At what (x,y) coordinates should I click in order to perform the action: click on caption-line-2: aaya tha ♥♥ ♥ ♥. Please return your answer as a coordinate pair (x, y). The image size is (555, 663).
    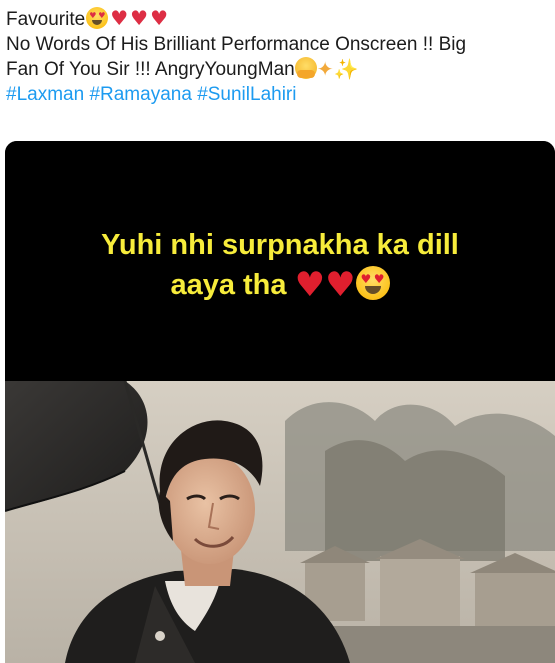
    Looking at the image, I should click on (280, 285).